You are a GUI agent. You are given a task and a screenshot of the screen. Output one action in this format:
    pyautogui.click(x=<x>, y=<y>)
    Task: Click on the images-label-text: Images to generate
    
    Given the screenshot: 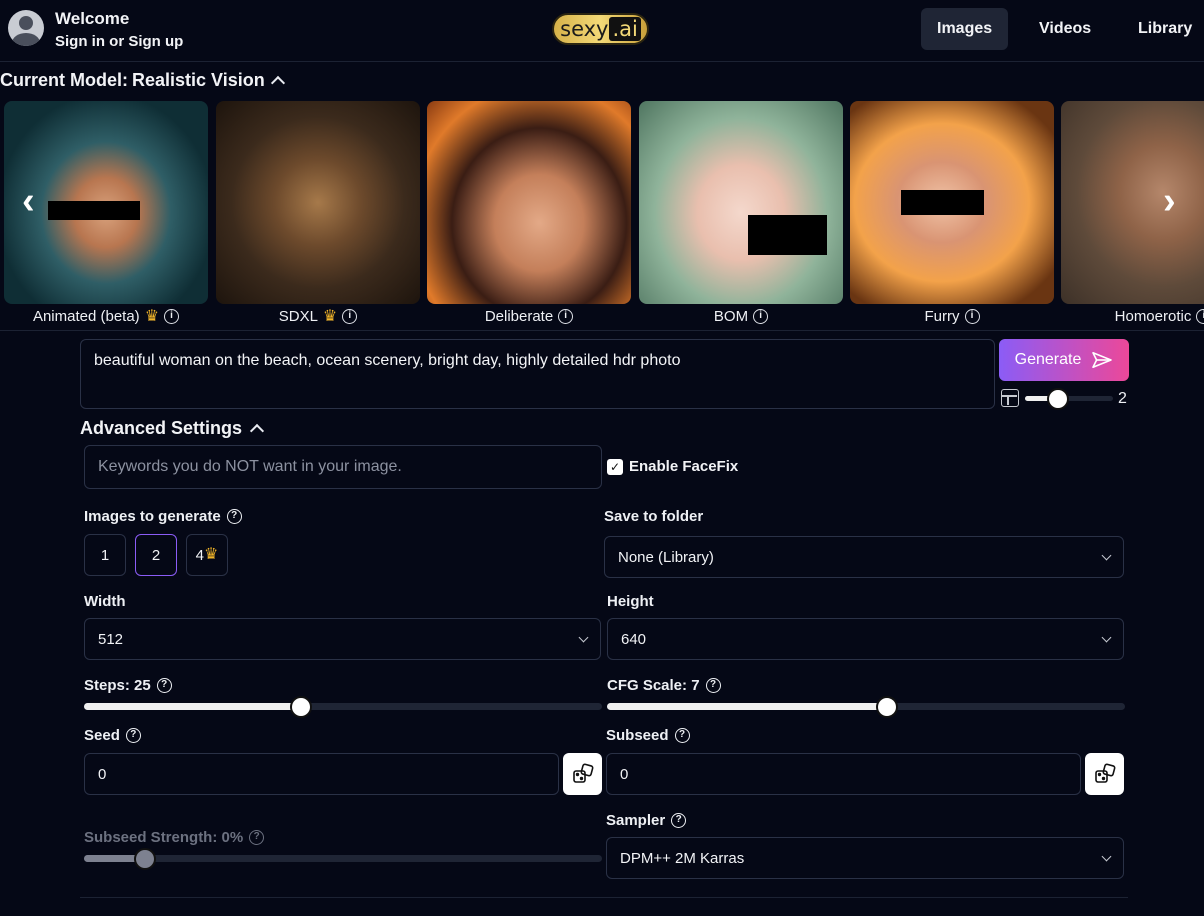 What is the action you would take?
    pyautogui.click(x=152, y=516)
    